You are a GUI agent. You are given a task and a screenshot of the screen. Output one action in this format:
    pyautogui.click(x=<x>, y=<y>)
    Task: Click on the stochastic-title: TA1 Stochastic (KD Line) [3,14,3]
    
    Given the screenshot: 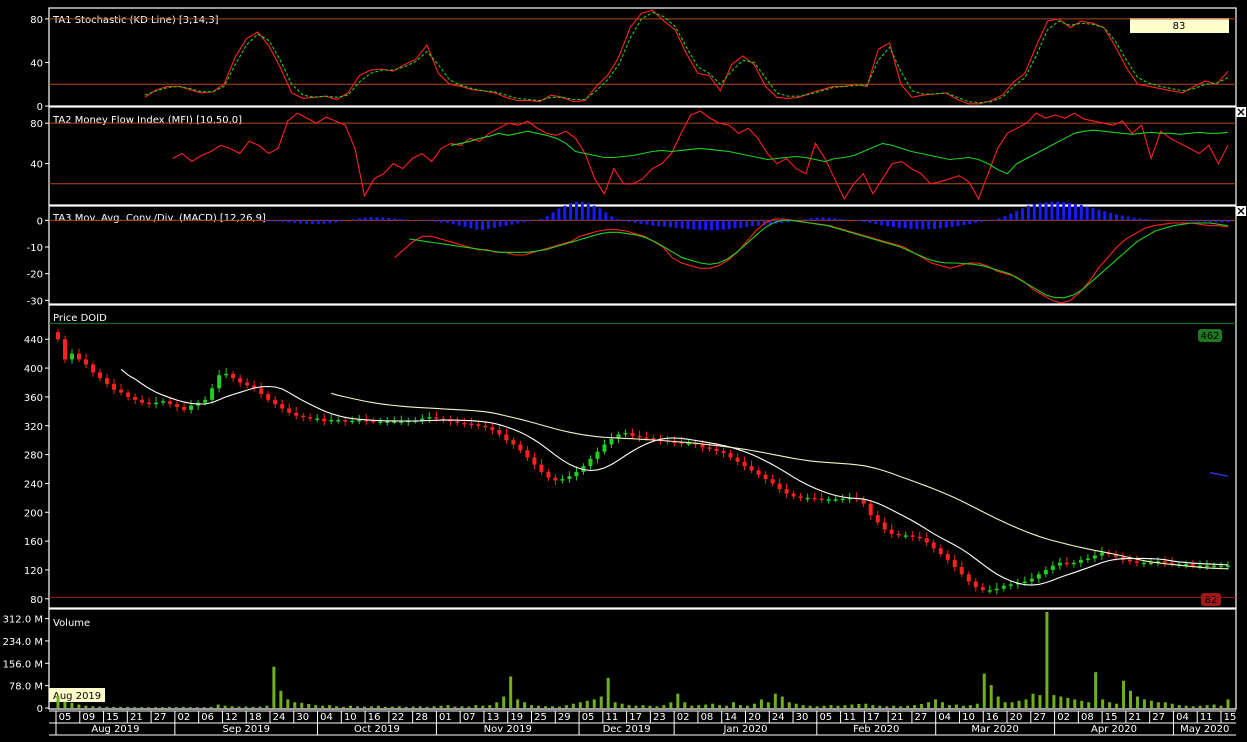 What is the action you would take?
    pyautogui.click(x=135, y=20)
    